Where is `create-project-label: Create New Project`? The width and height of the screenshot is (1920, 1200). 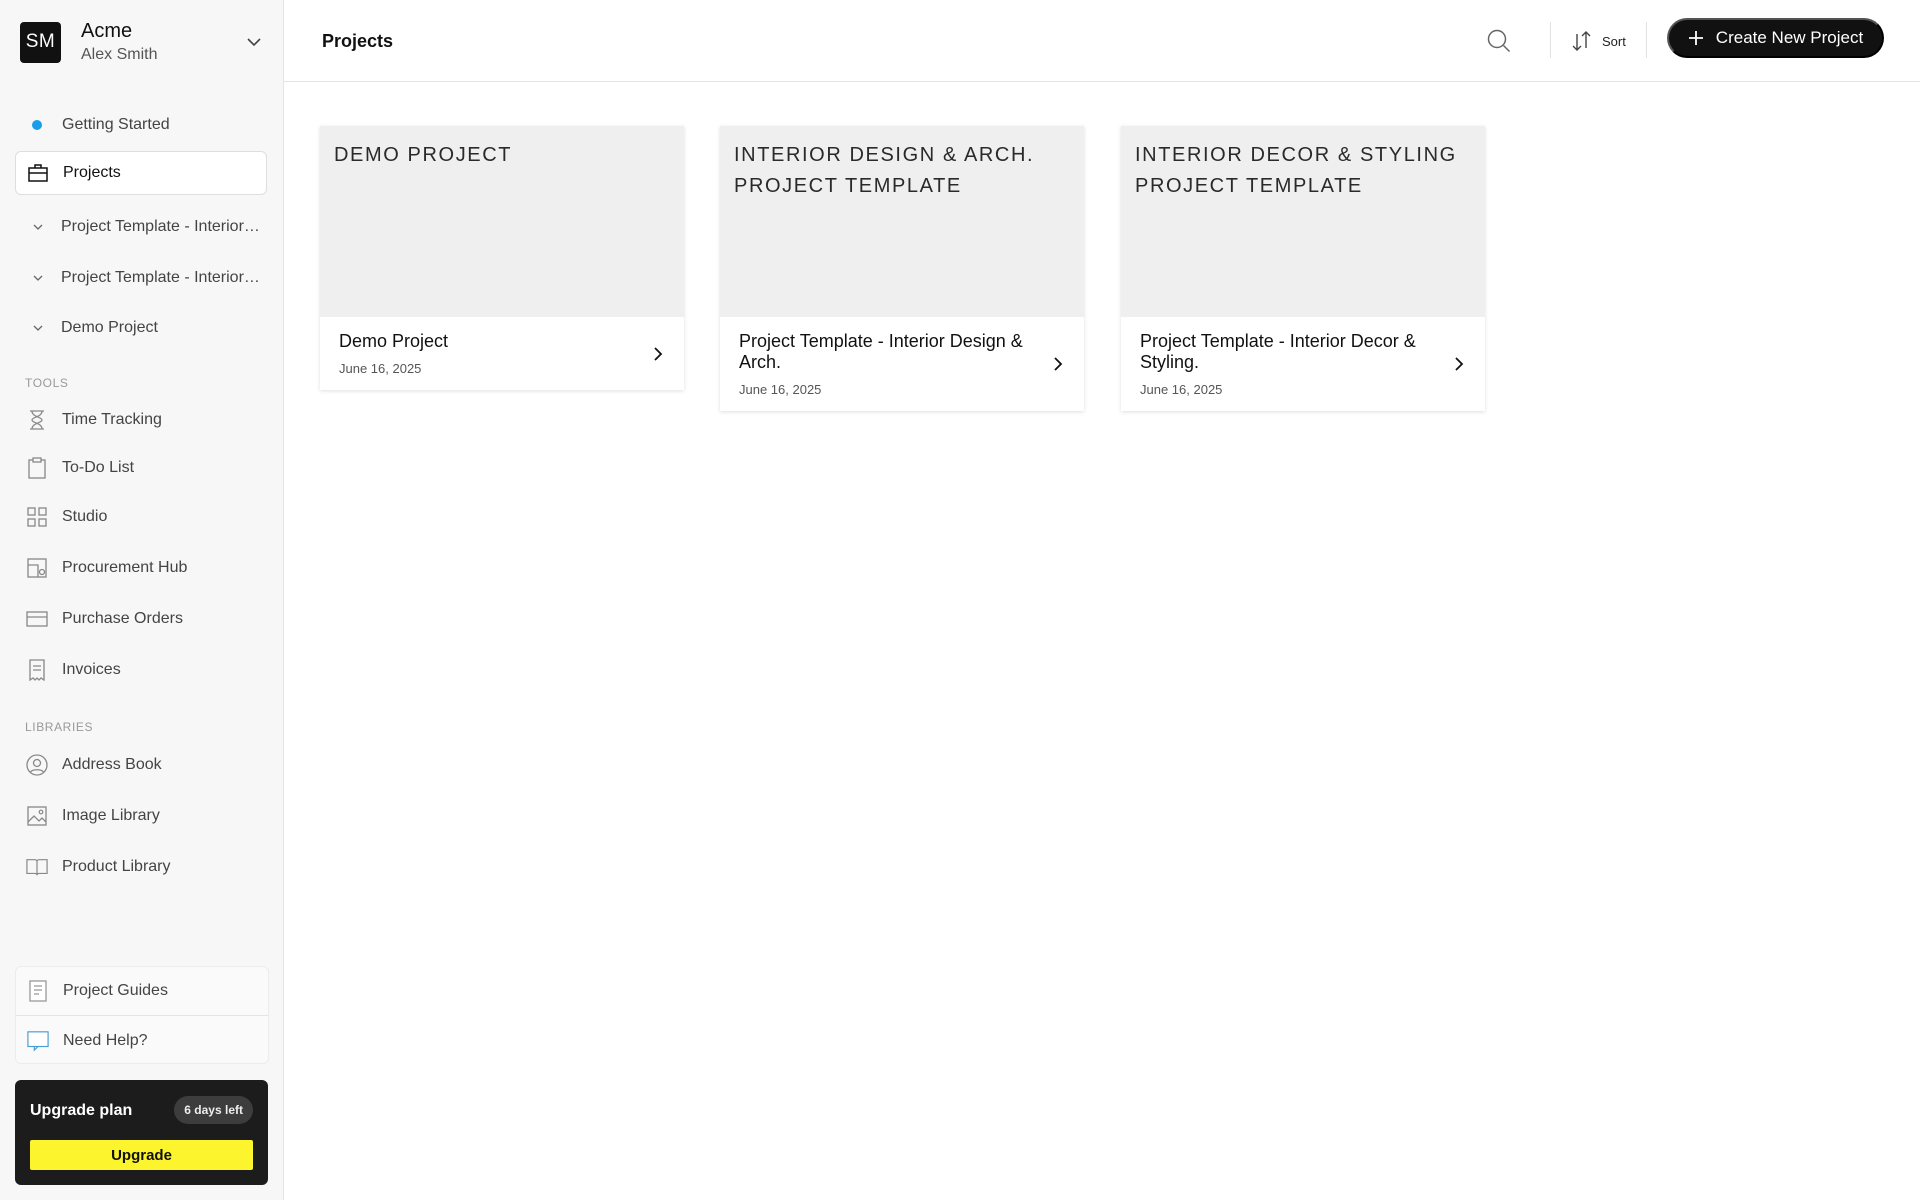 create-project-label: Create New Project is located at coordinates (1789, 37).